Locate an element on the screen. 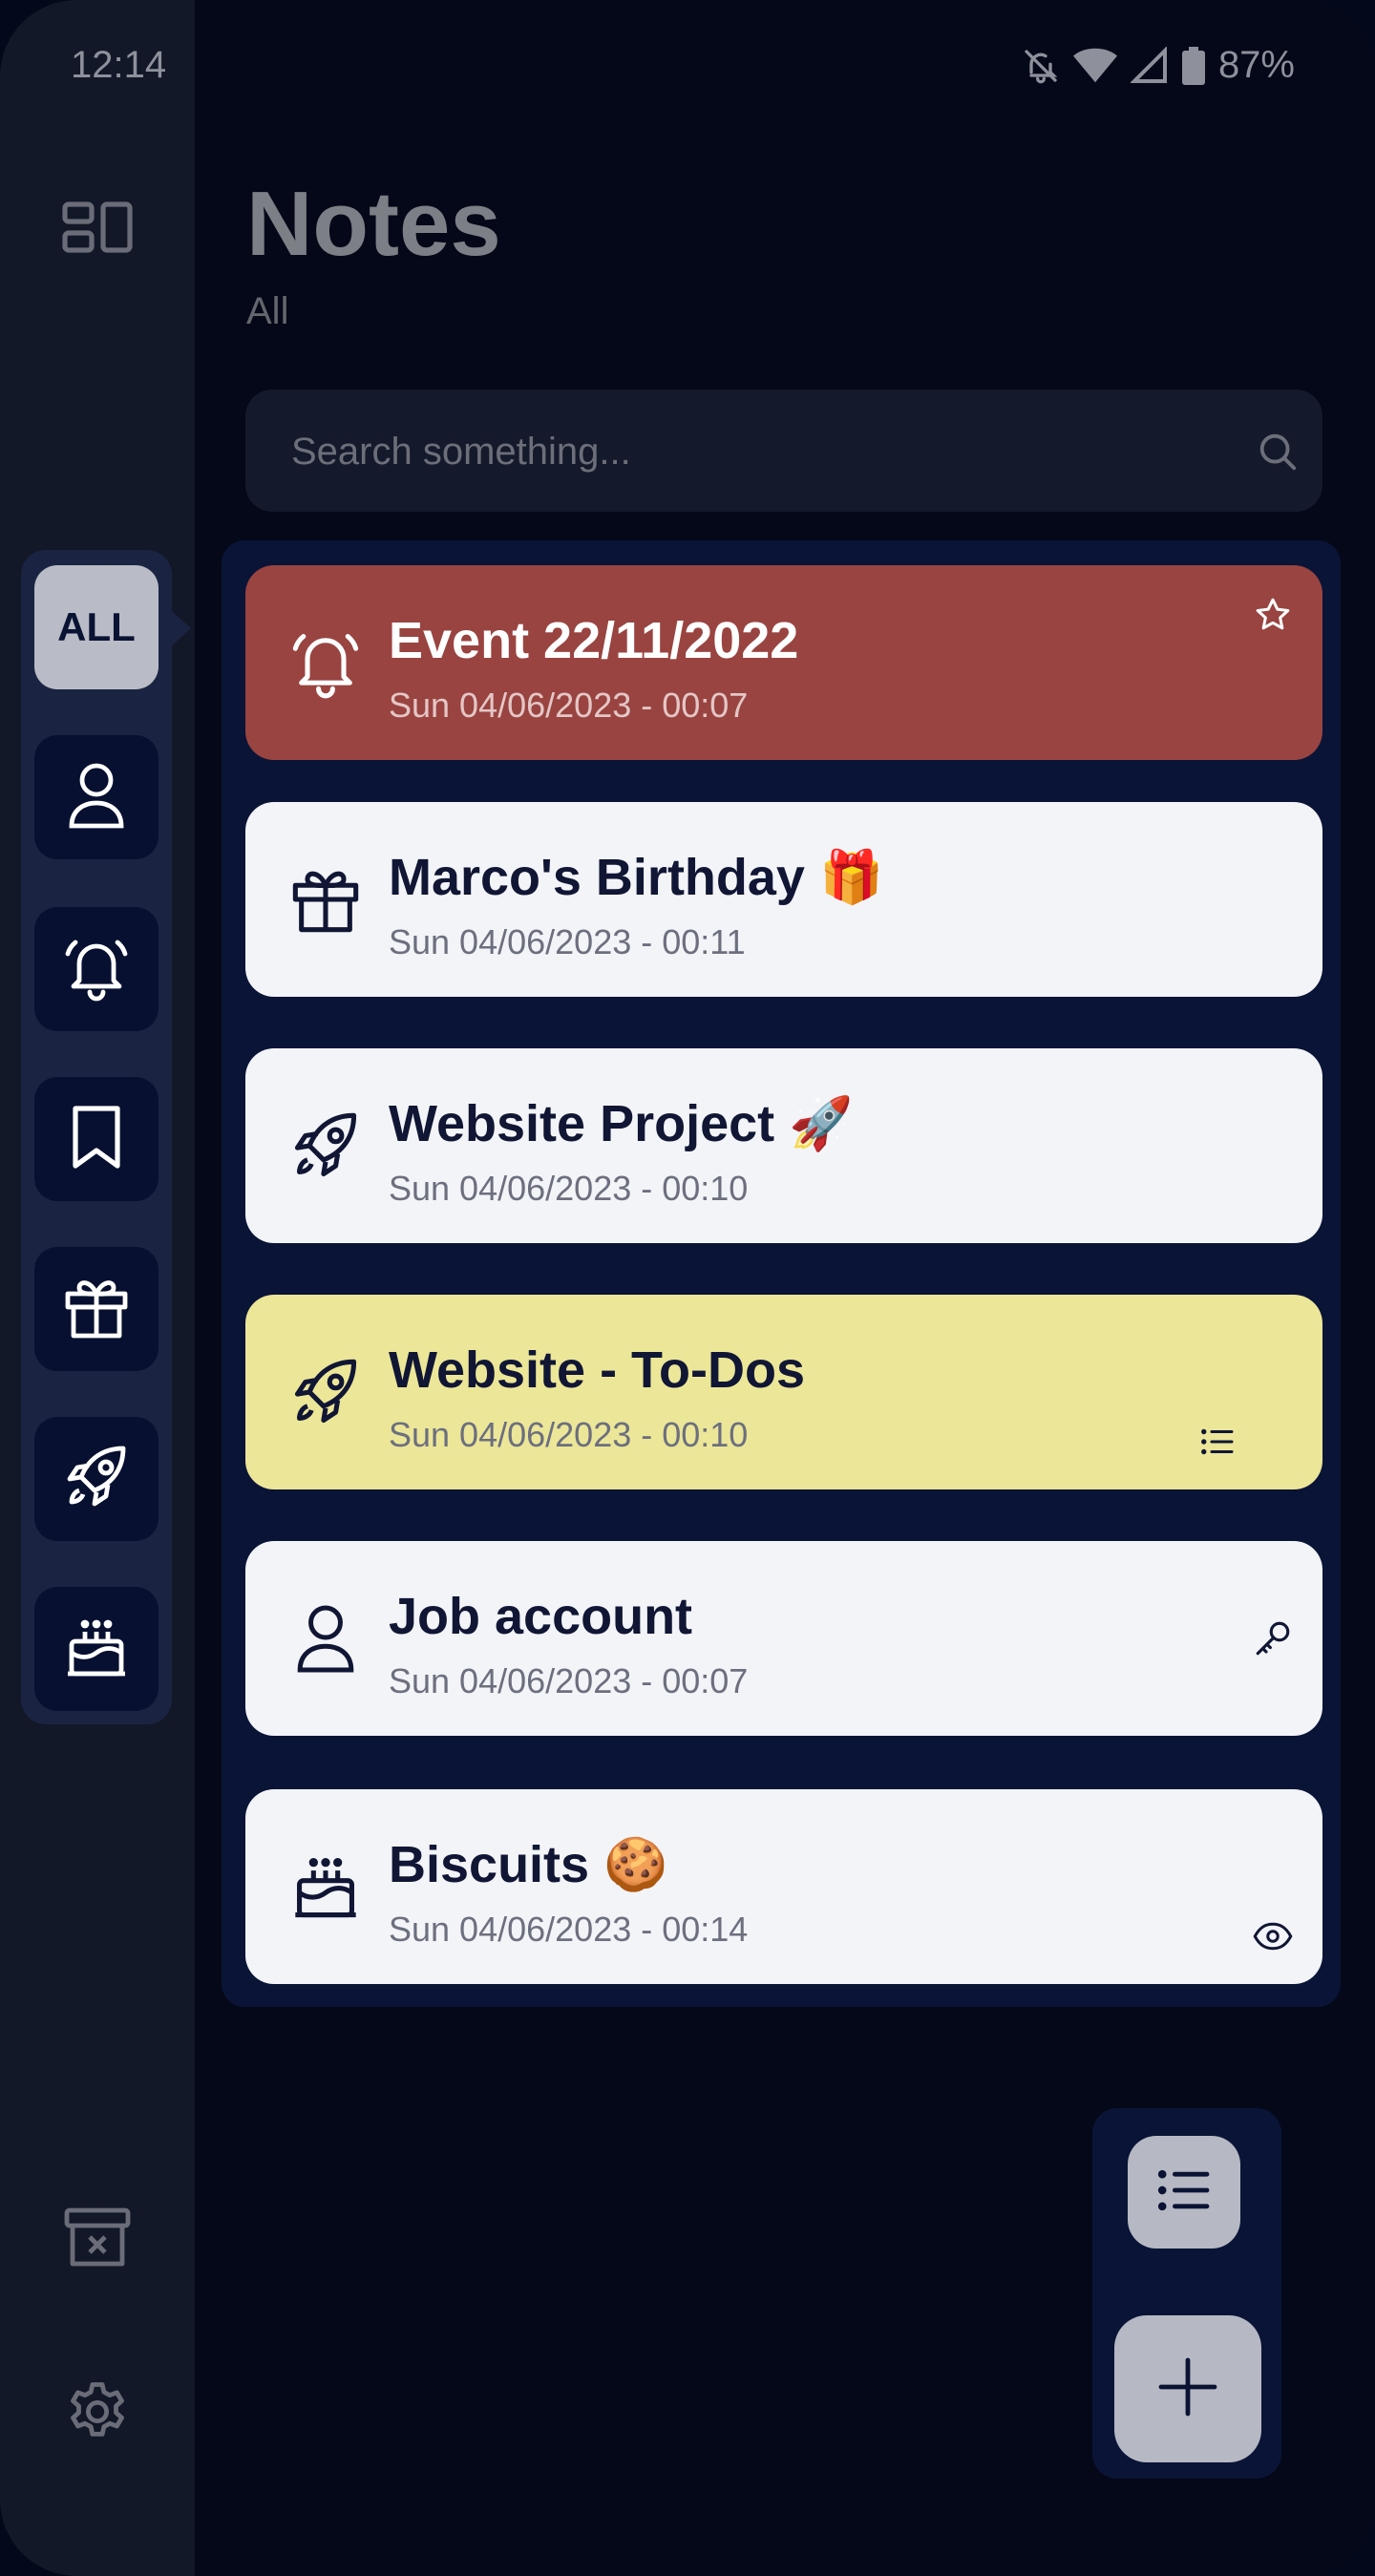  note-card: Event 22/11/2022 Sun 04/06/2023 - 00:07 is located at coordinates (784, 662).